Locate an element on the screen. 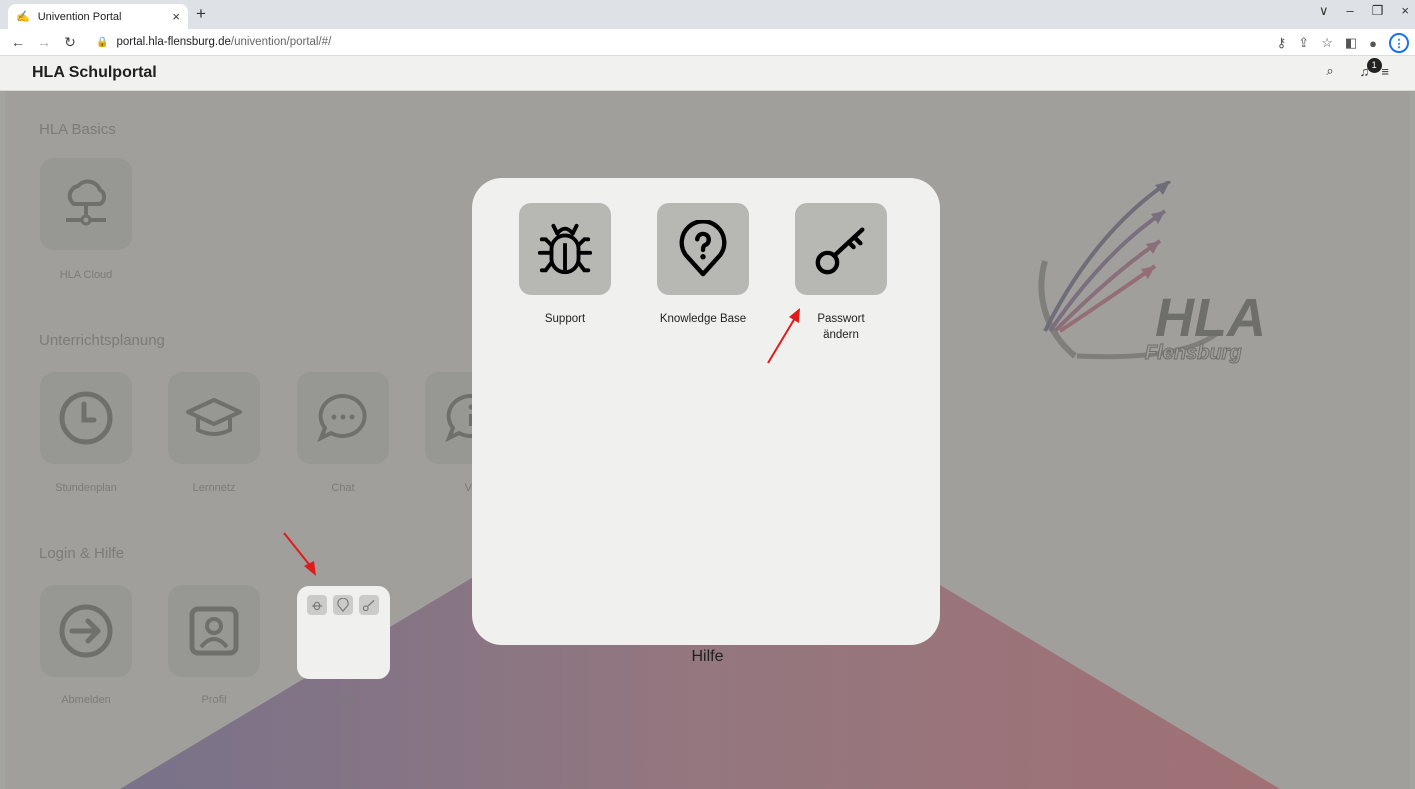 Image resolution: width=1415 pixels, height=789 pixels. star-icon: ☆ is located at coordinates (1327, 43).